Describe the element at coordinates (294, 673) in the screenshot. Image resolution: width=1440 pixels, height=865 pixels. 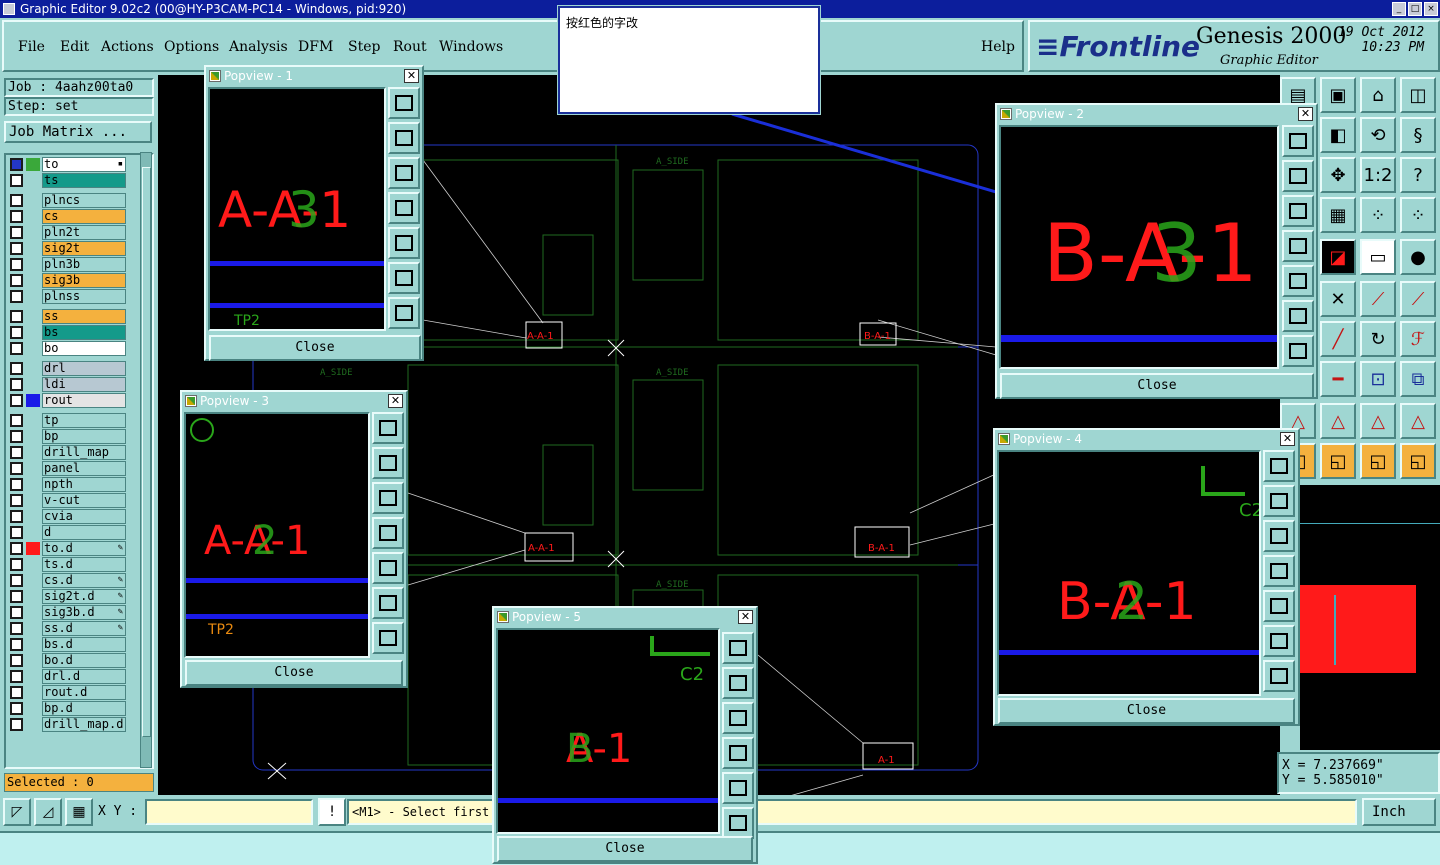
I see `popview-3-close-button: Close` at that location.